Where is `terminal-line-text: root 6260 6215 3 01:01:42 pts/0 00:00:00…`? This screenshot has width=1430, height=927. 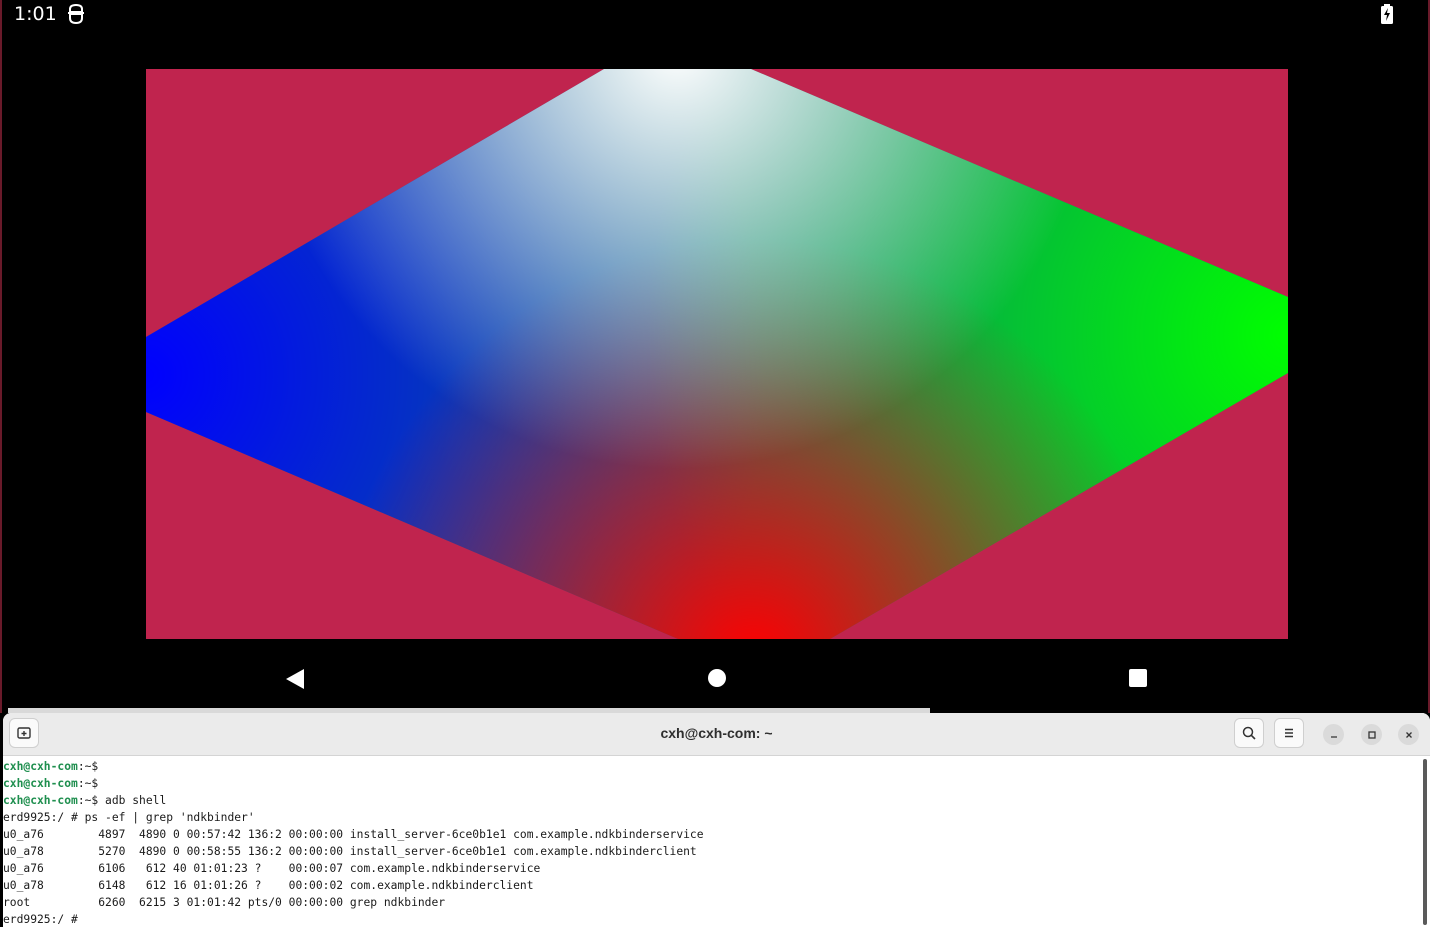
terminal-line-text: root 6260 6215 3 01:01:42 pts/0 00:00:00… is located at coordinates (224, 902).